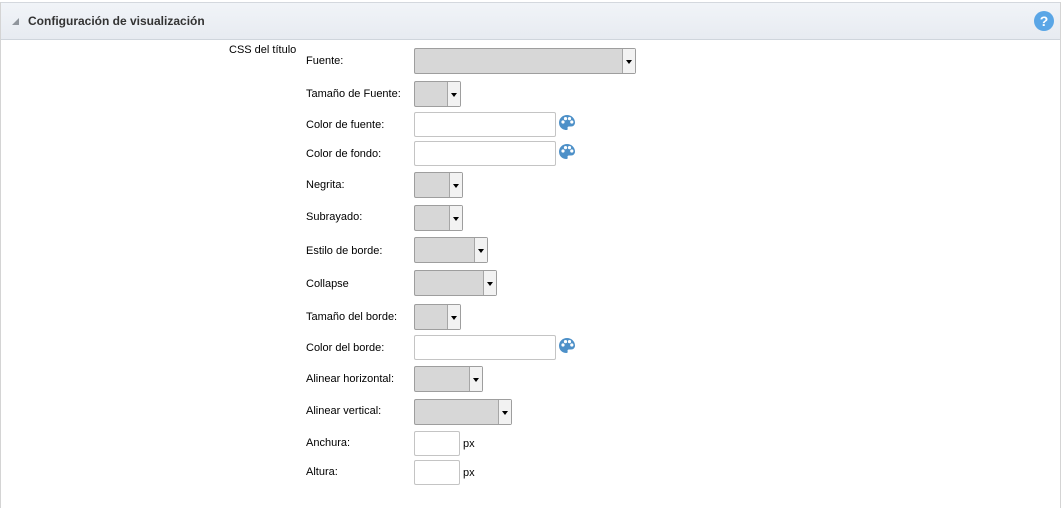 This screenshot has height=508, width=1063. Describe the element at coordinates (322, 472) in the screenshot. I see `height-label: Altura:` at that location.